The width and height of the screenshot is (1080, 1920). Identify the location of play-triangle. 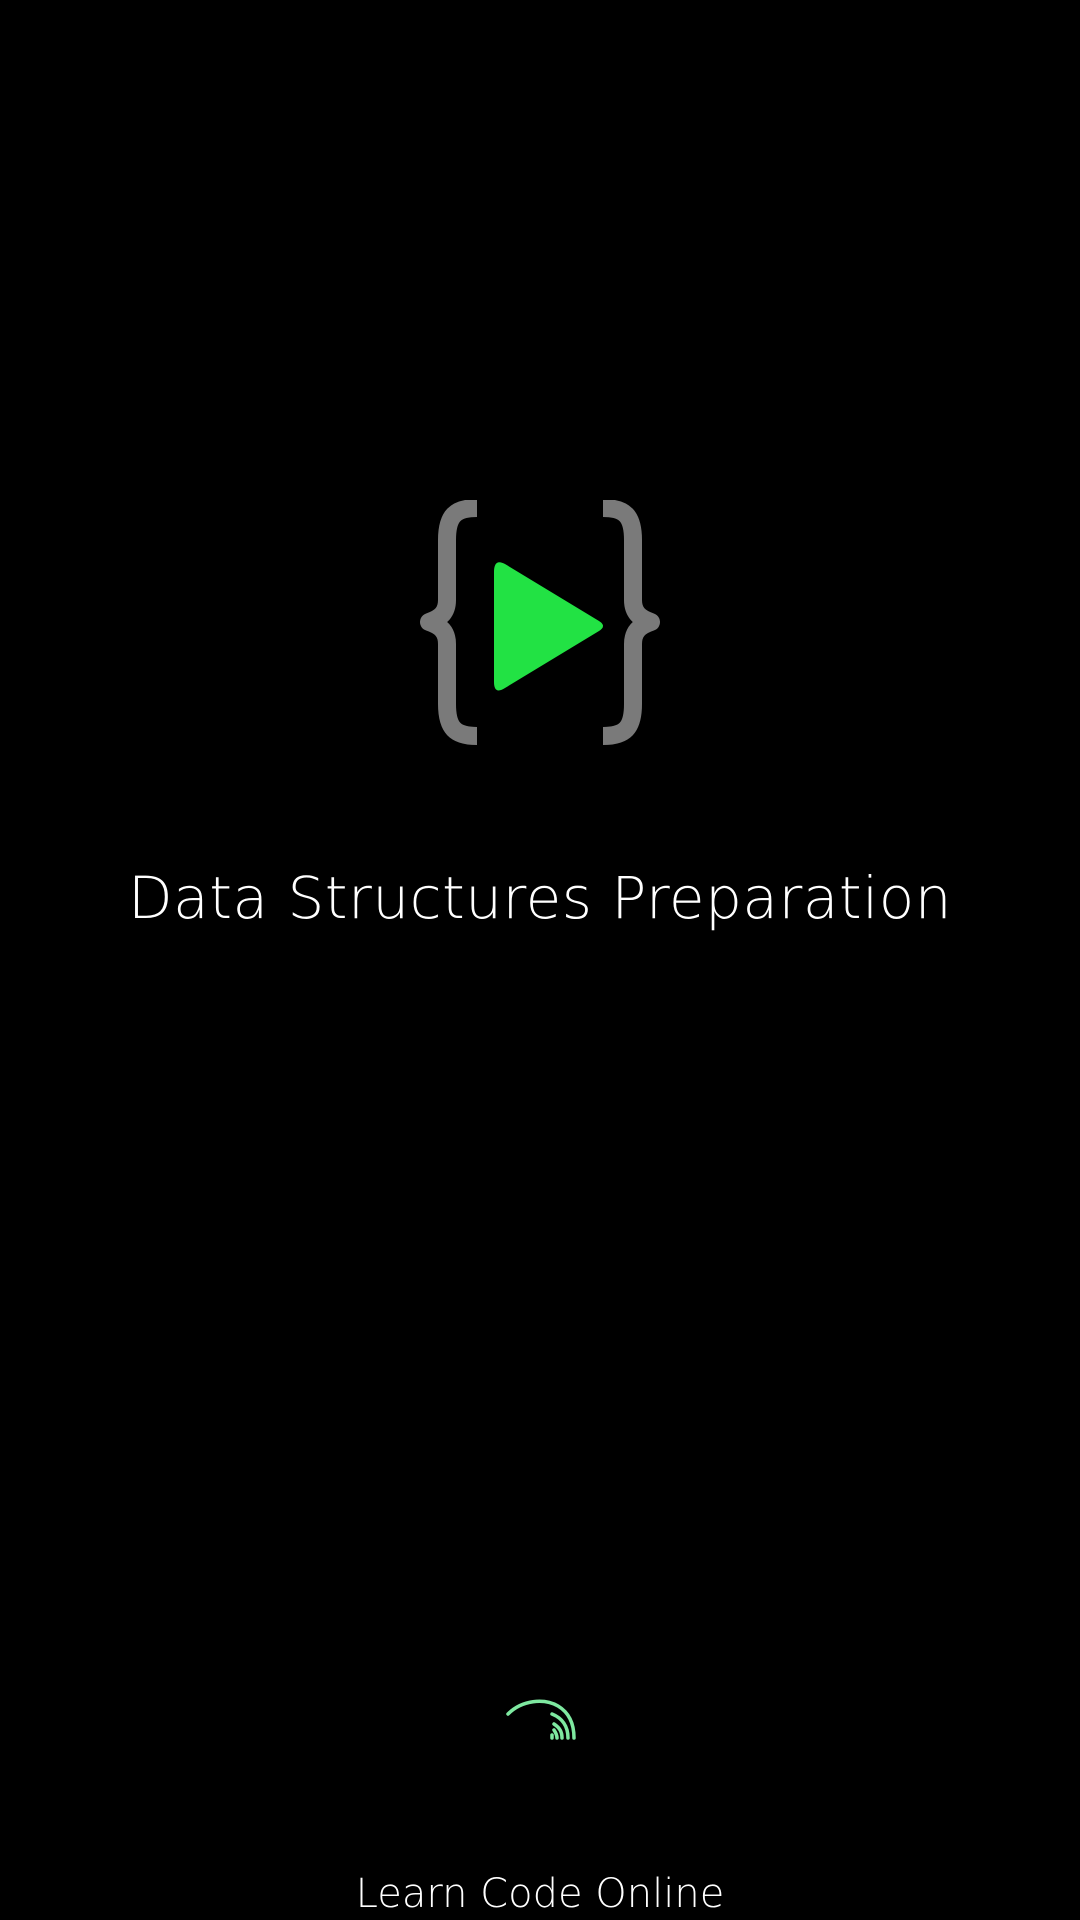
(548, 626).